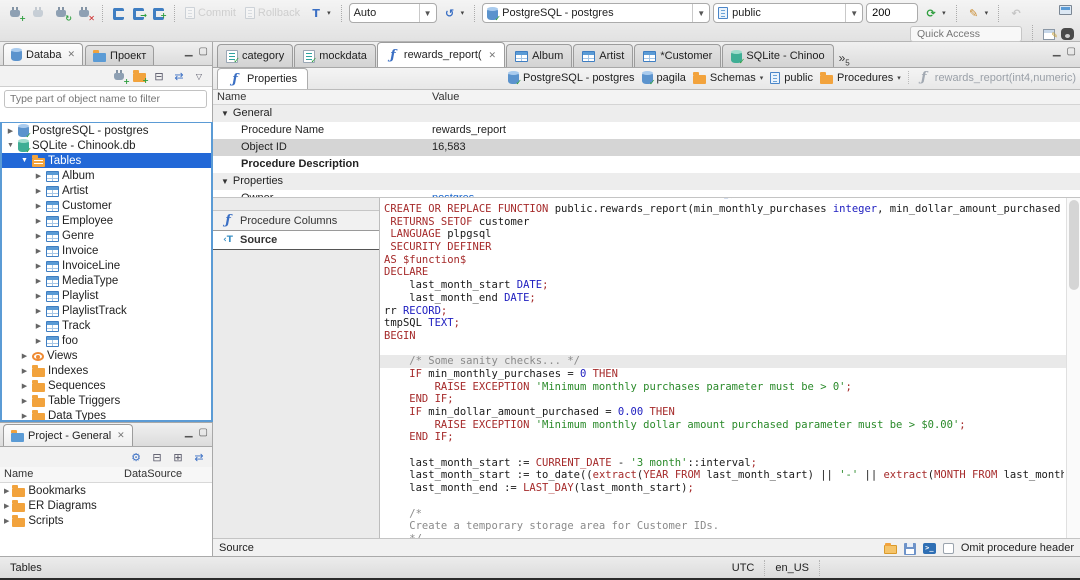  Describe the element at coordinates (320, 13) in the screenshot. I see `transaction-mode-button: T ▾` at that location.